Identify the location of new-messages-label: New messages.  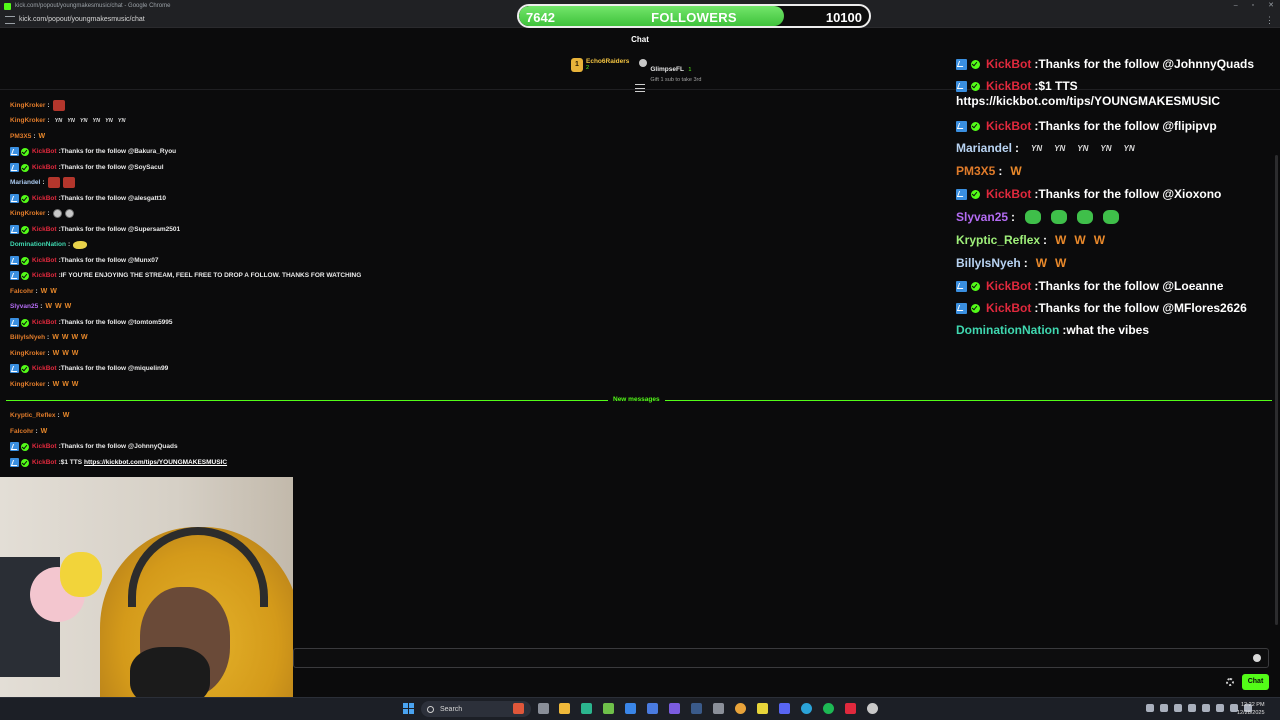
(636, 399).